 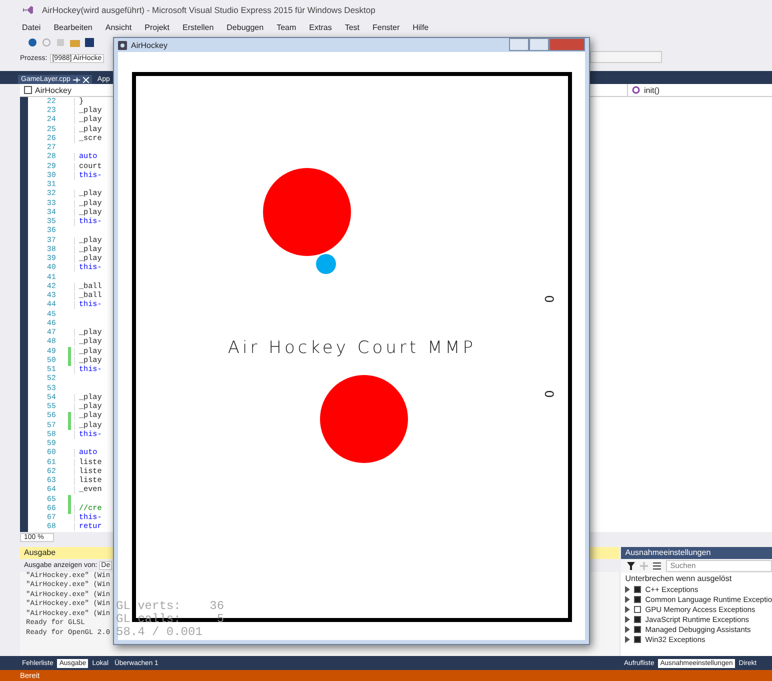 What do you see at coordinates (539, 44) in the screenshot?
I see `maximize-button` at bounding box center [539, 44].